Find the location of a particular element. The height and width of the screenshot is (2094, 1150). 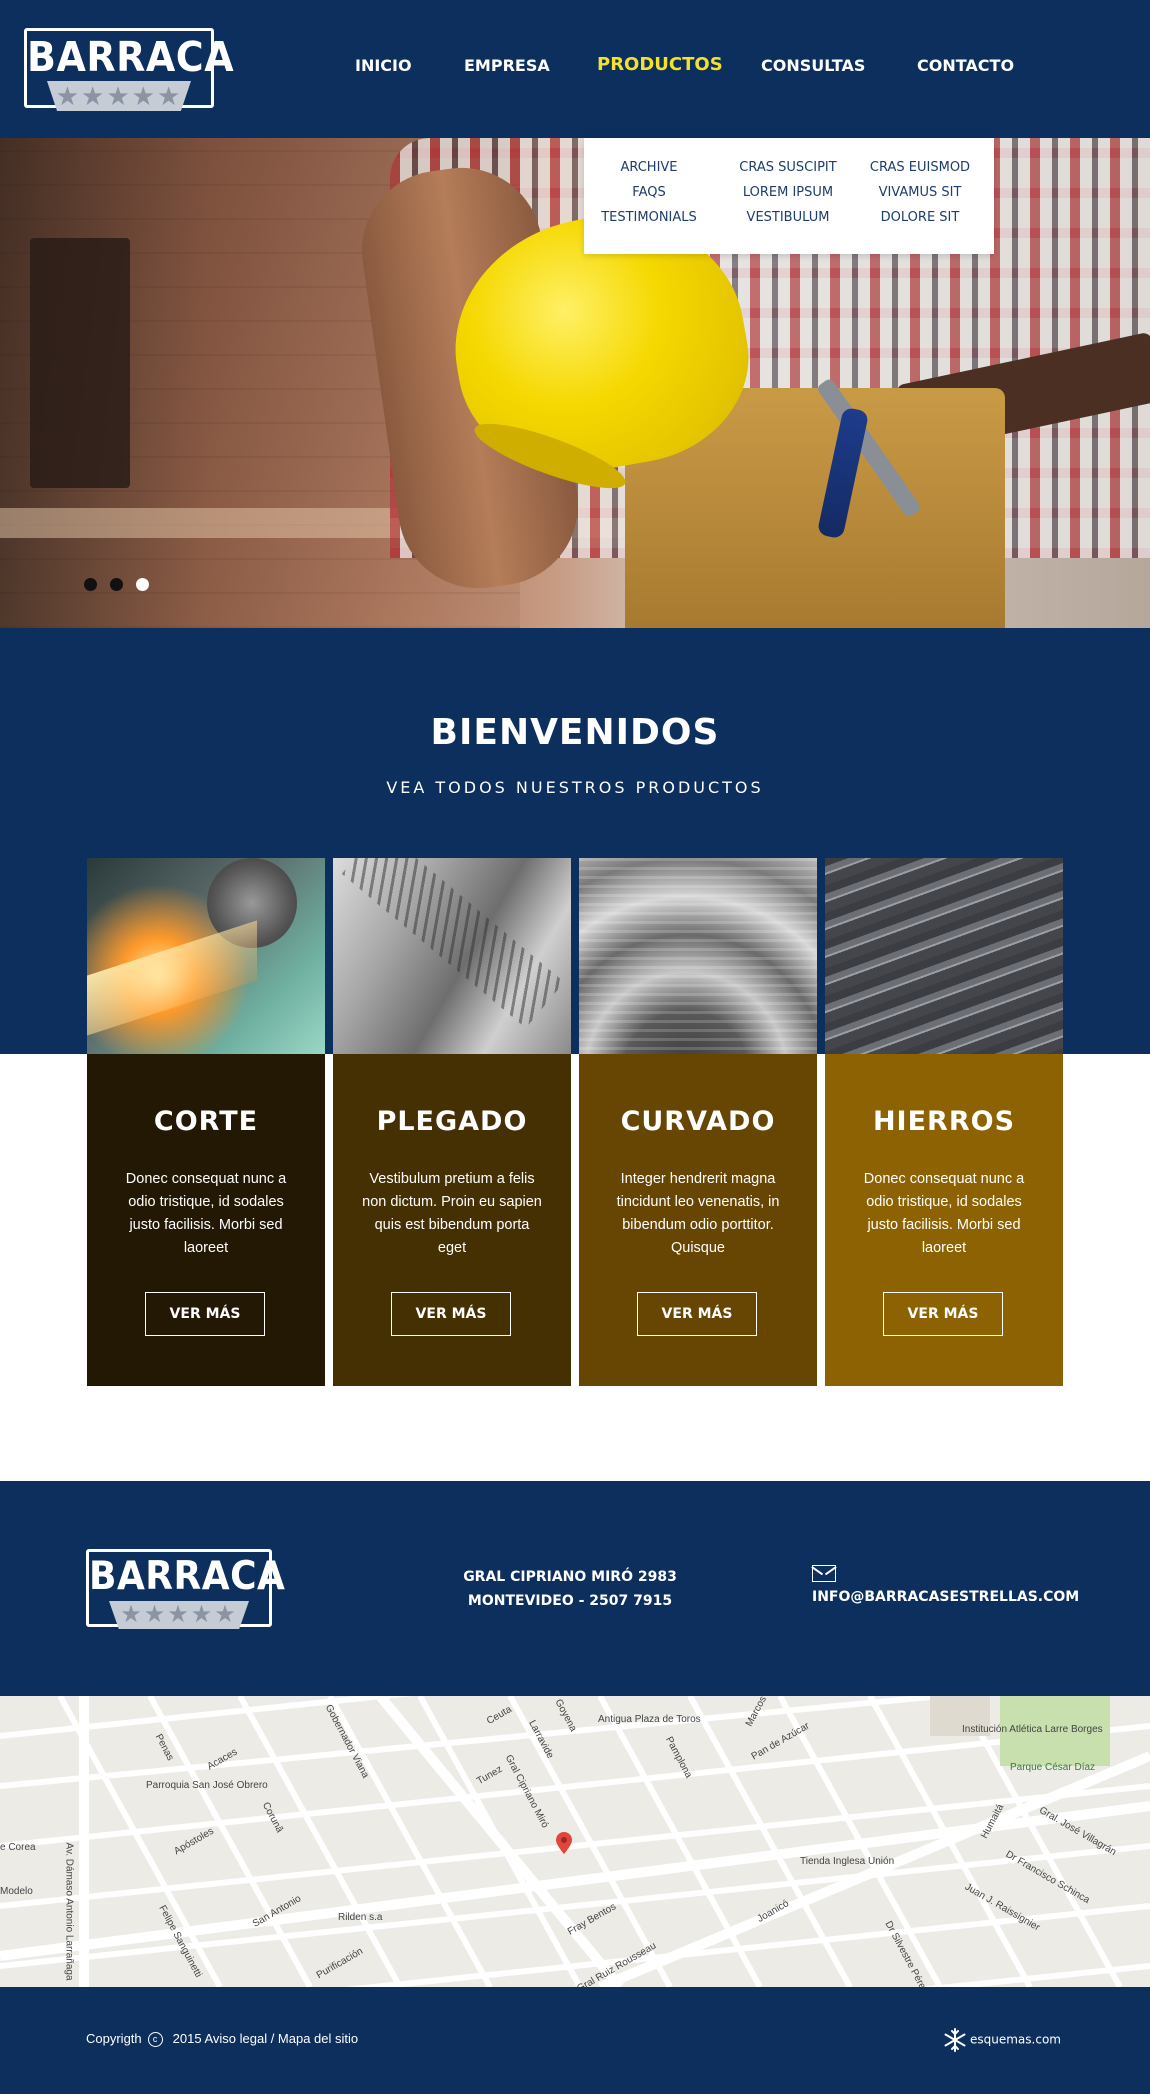

dropdown-item-archive: ARCHIVE is located at coordinates (649, 167).